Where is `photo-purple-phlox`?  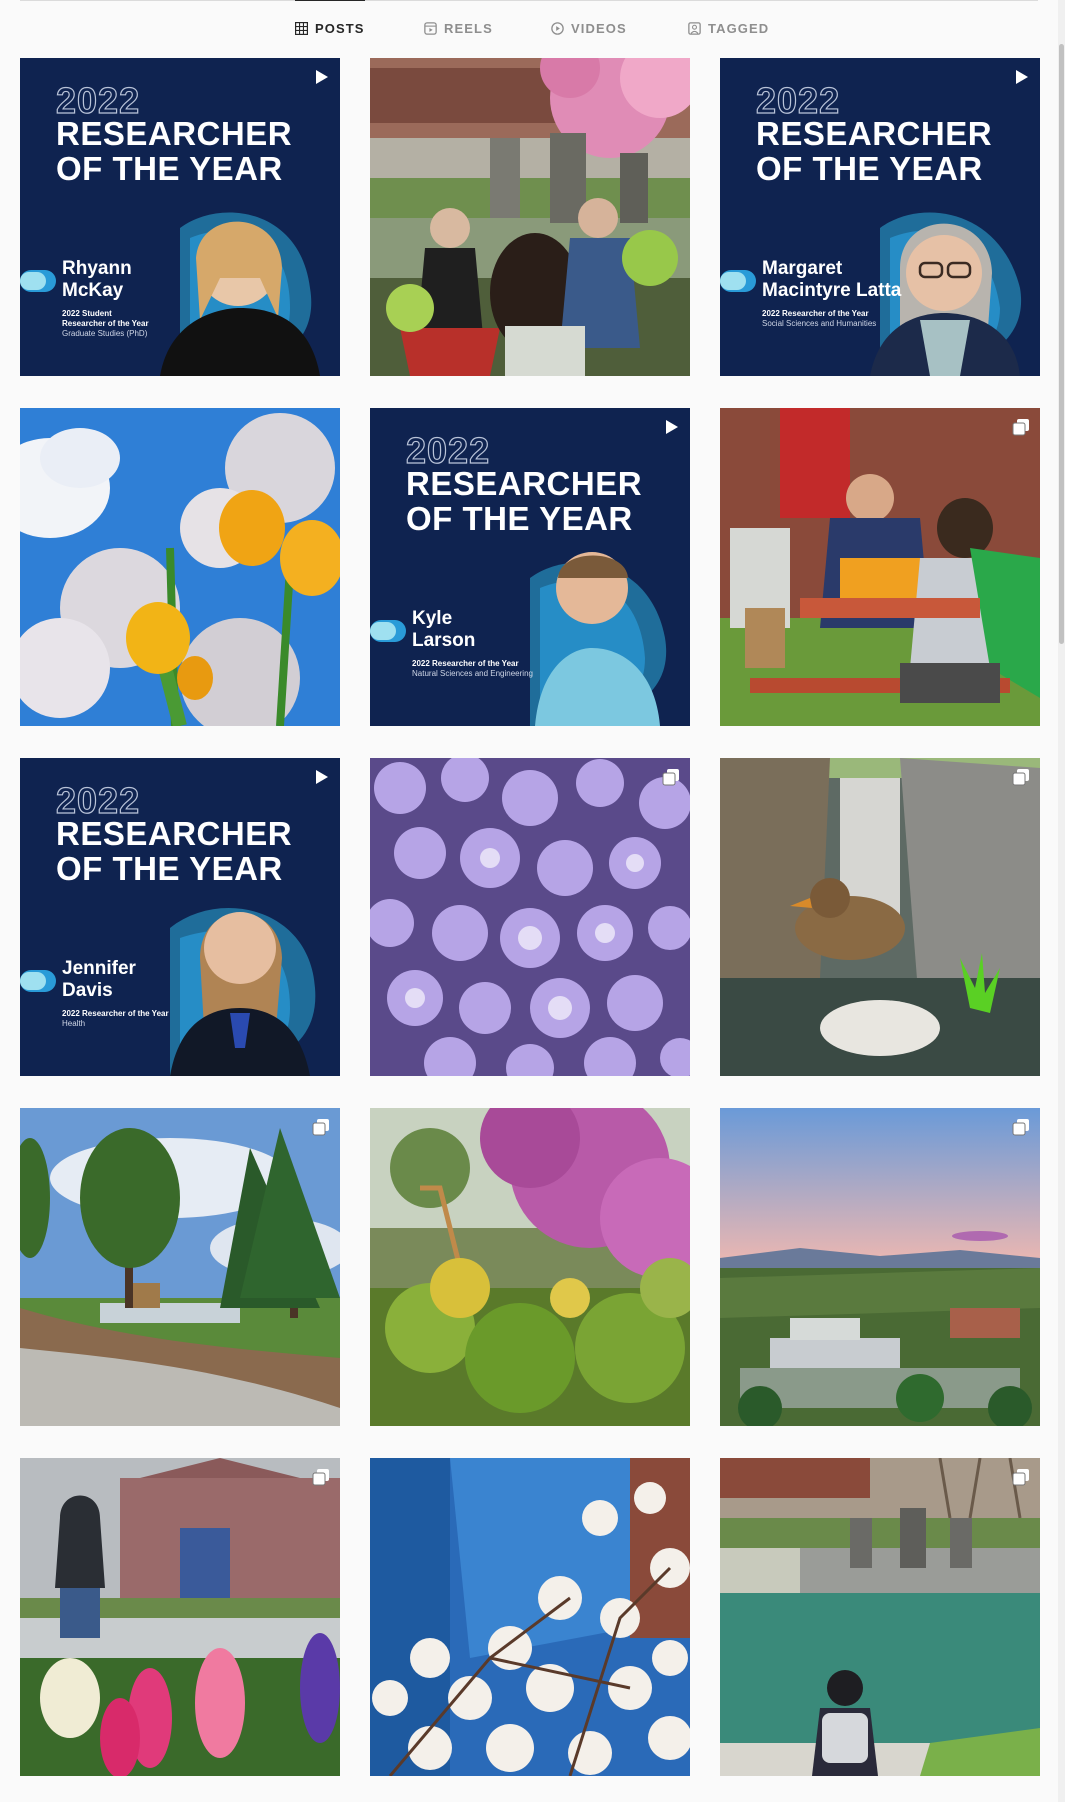
photo-purple-phlox is located at coordinates (530, 917).